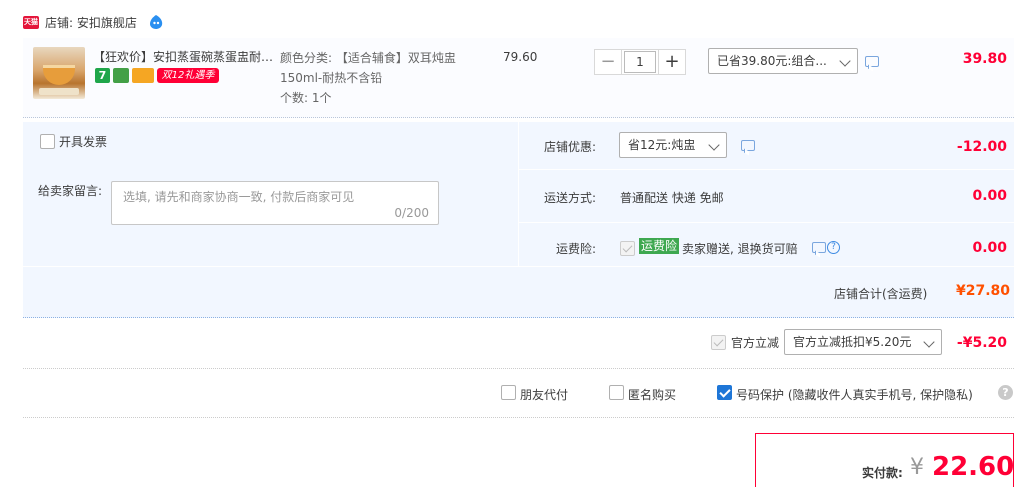 The width and height of the screenshot is (1023, 487). I want to click on official-discount-select: 官方立减抵扣¥5.20元, so click(863, 342).